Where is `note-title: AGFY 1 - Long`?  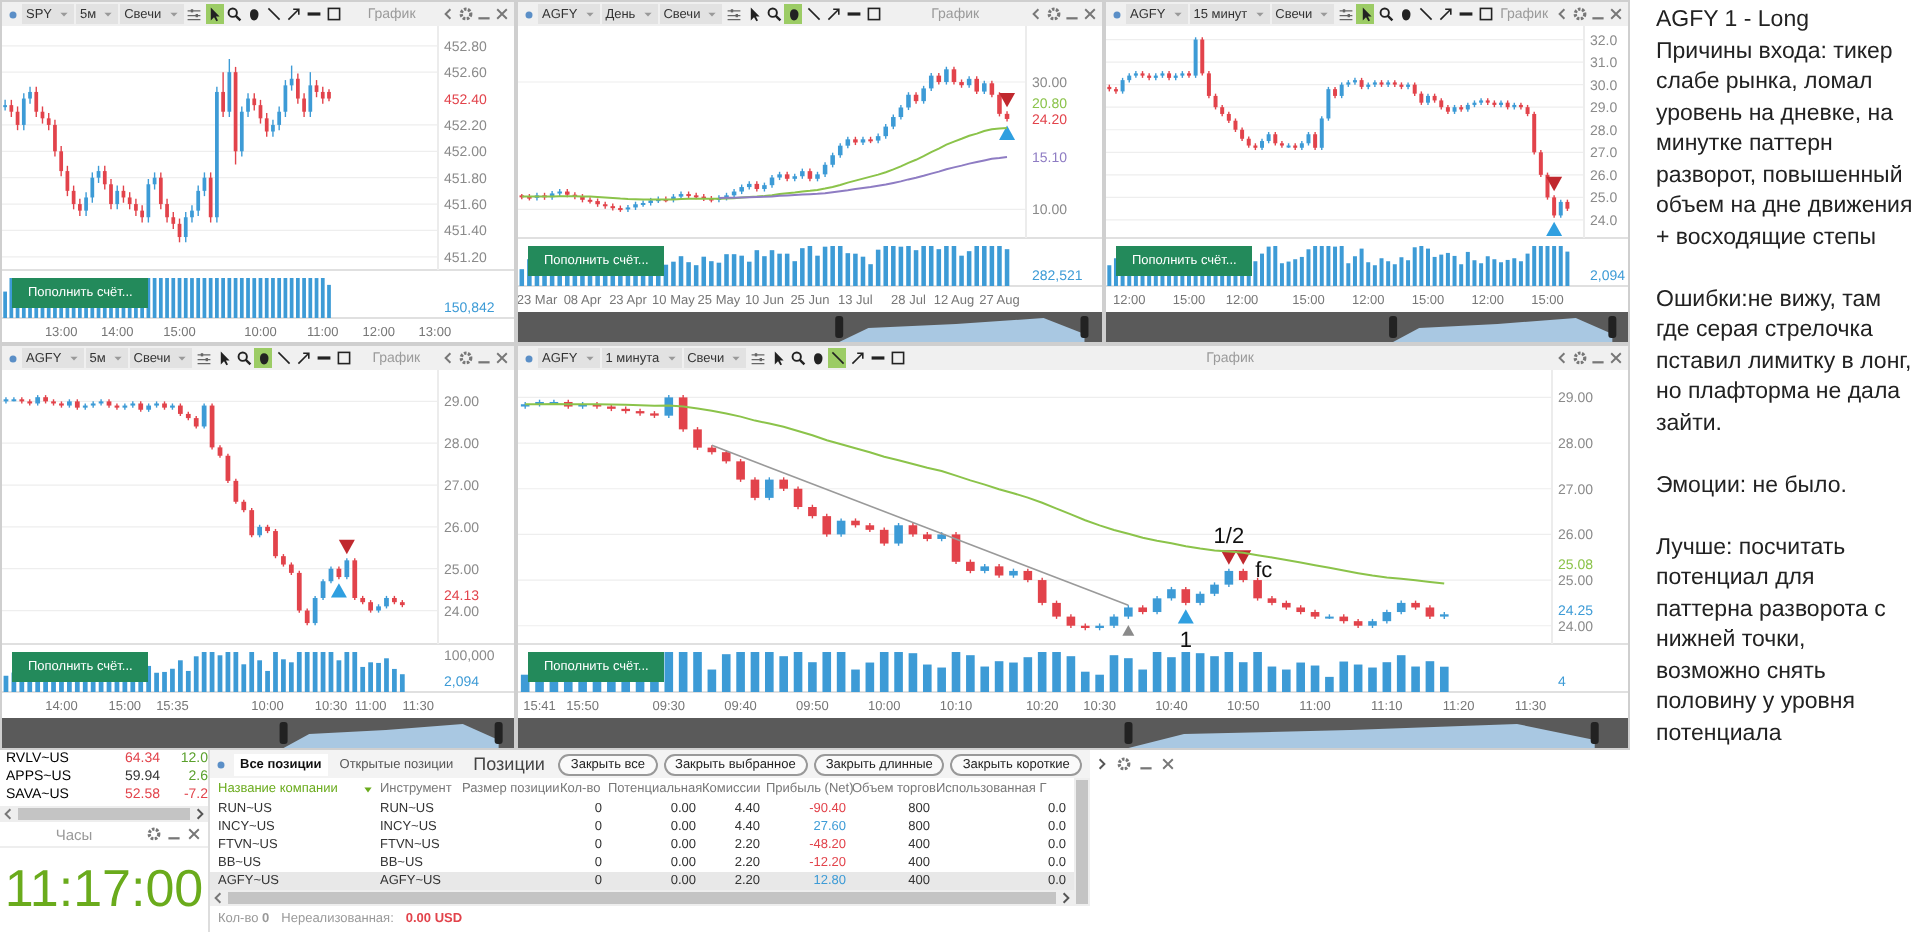 note-title: AGFY 1 - Long is located at coordinates (1733, 21).